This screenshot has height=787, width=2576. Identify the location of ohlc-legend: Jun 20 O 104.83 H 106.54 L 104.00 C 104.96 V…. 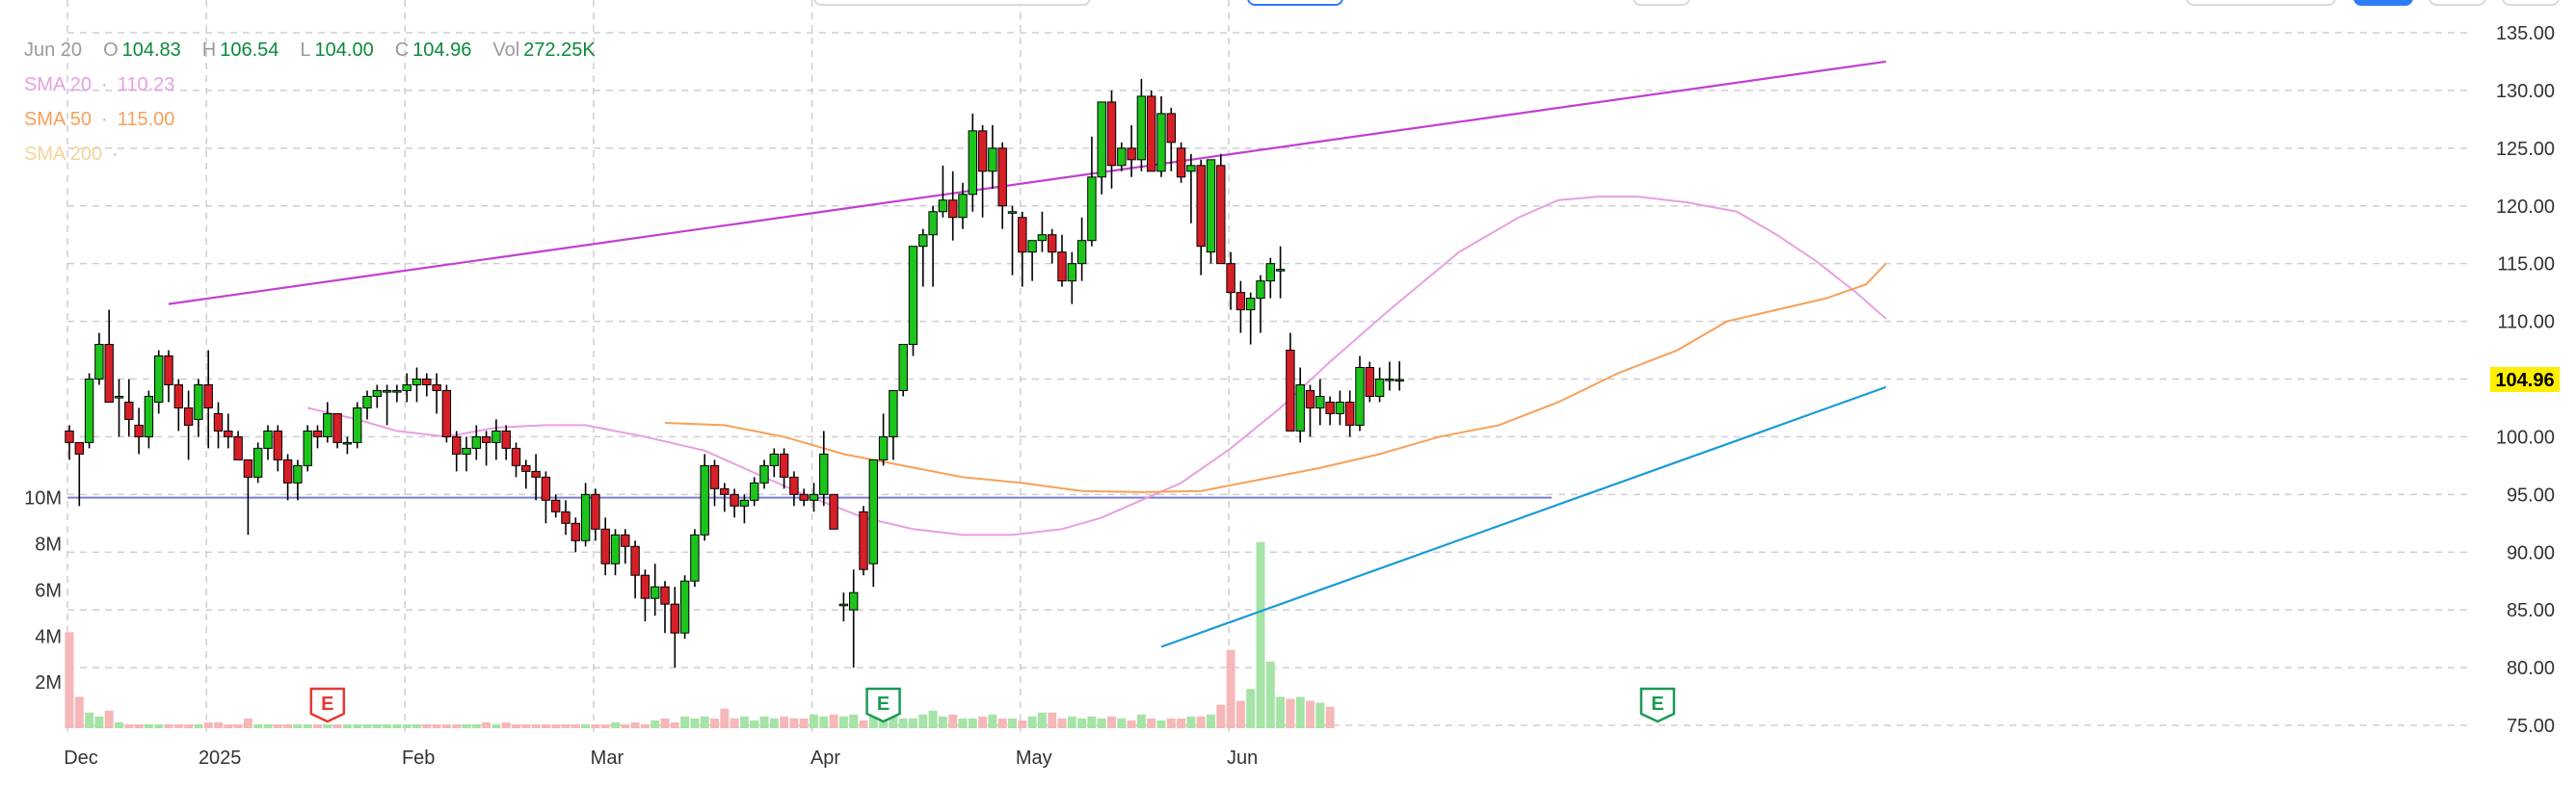
(310, 50).